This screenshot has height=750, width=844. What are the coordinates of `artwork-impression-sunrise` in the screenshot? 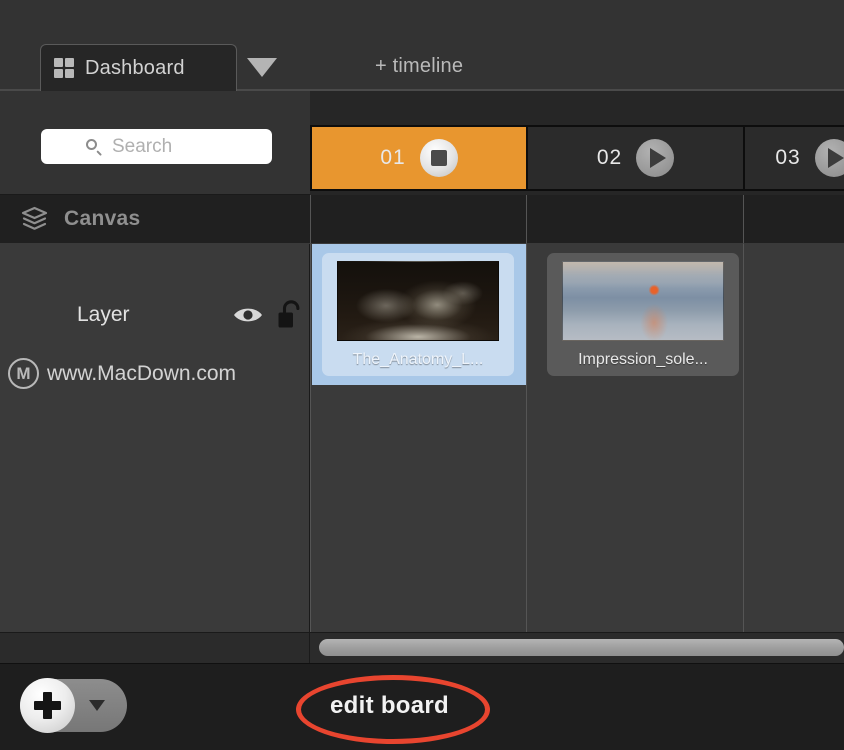 It's located at (643, 301).